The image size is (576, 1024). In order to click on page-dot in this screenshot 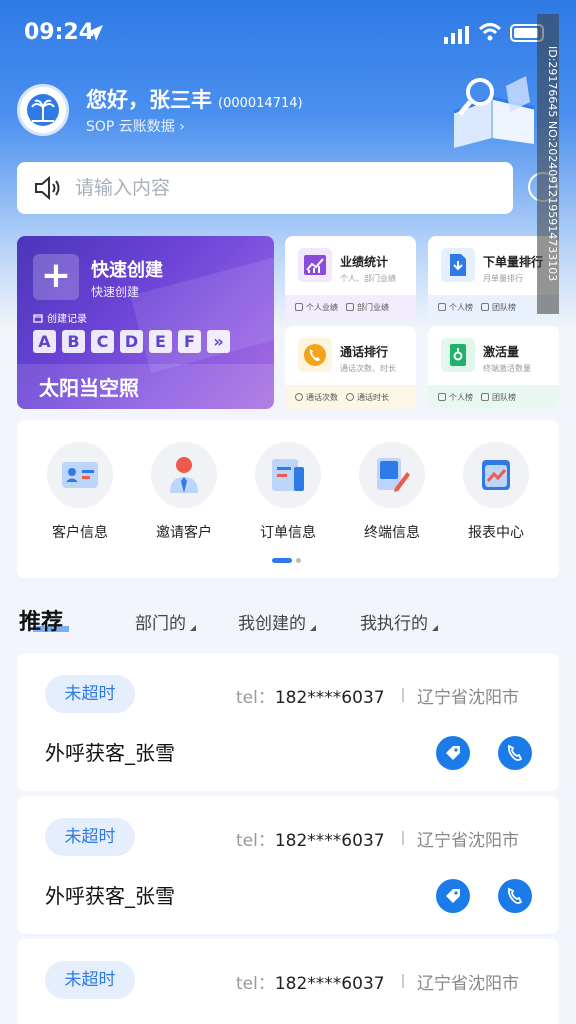, I will do `click(298, 560)`.